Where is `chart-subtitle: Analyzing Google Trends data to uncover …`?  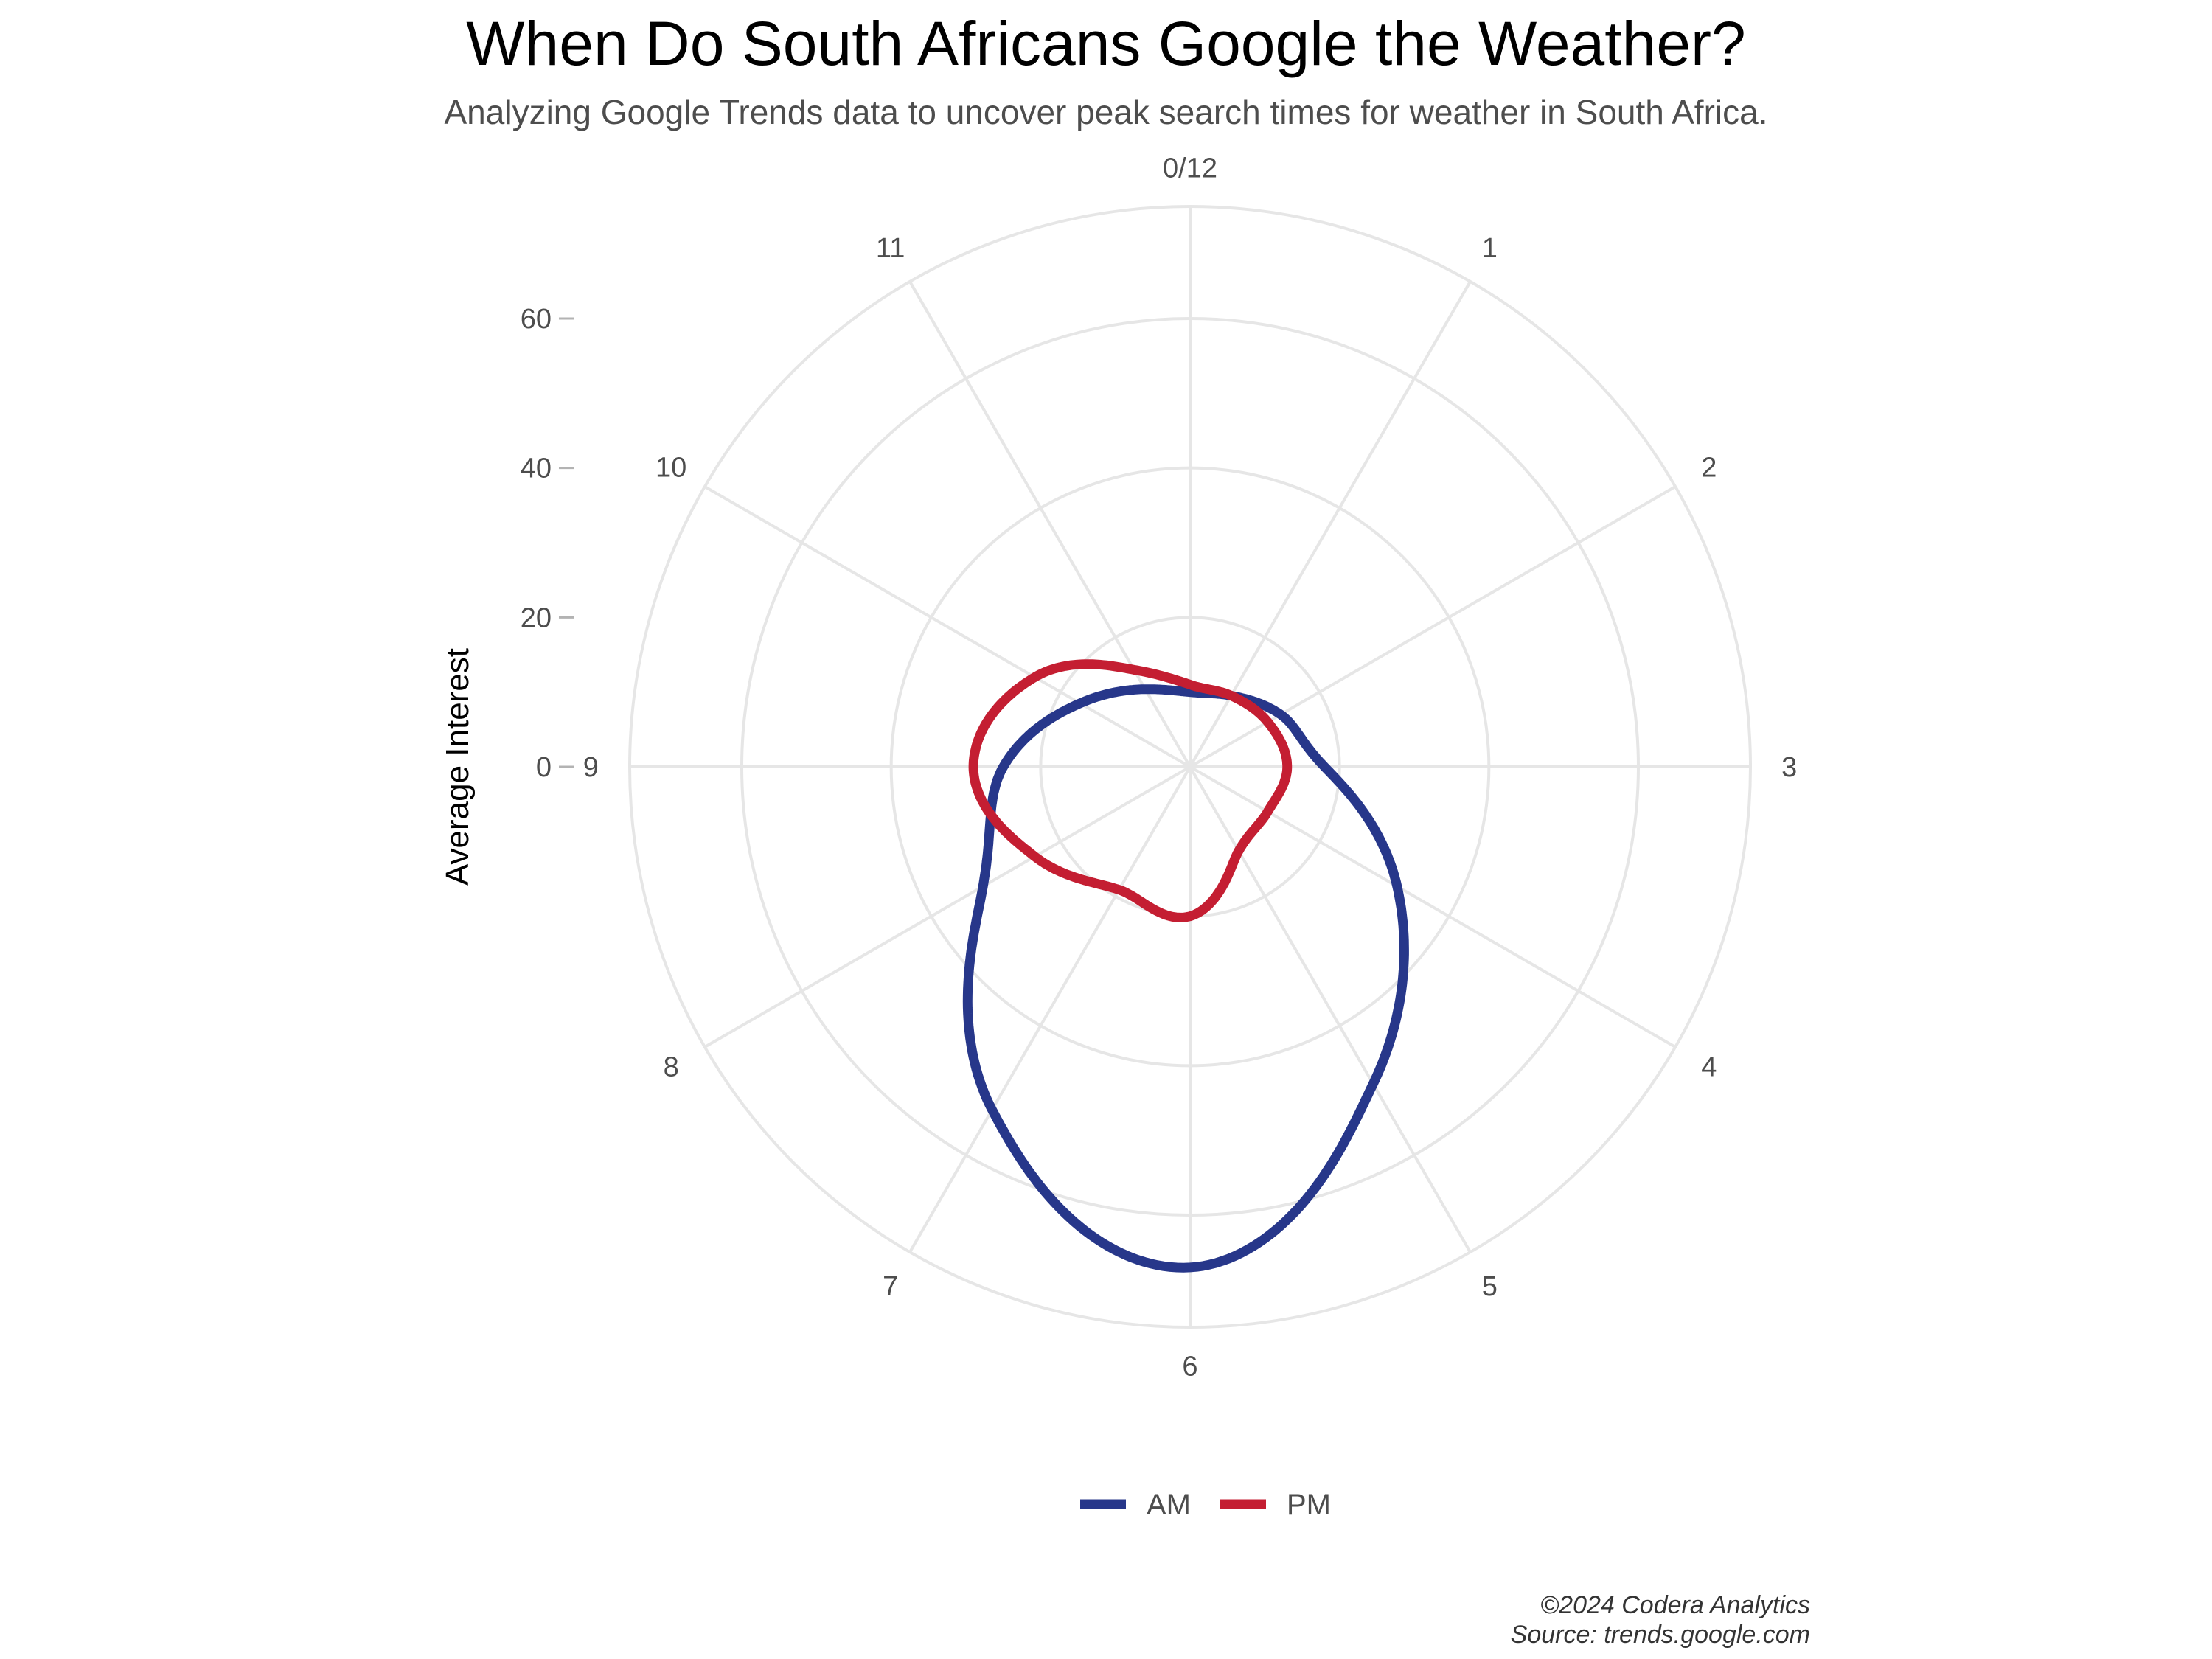
chart-subtitle: Analyzing Google Trends data to uncover … is located at coordinates (1106, 112).